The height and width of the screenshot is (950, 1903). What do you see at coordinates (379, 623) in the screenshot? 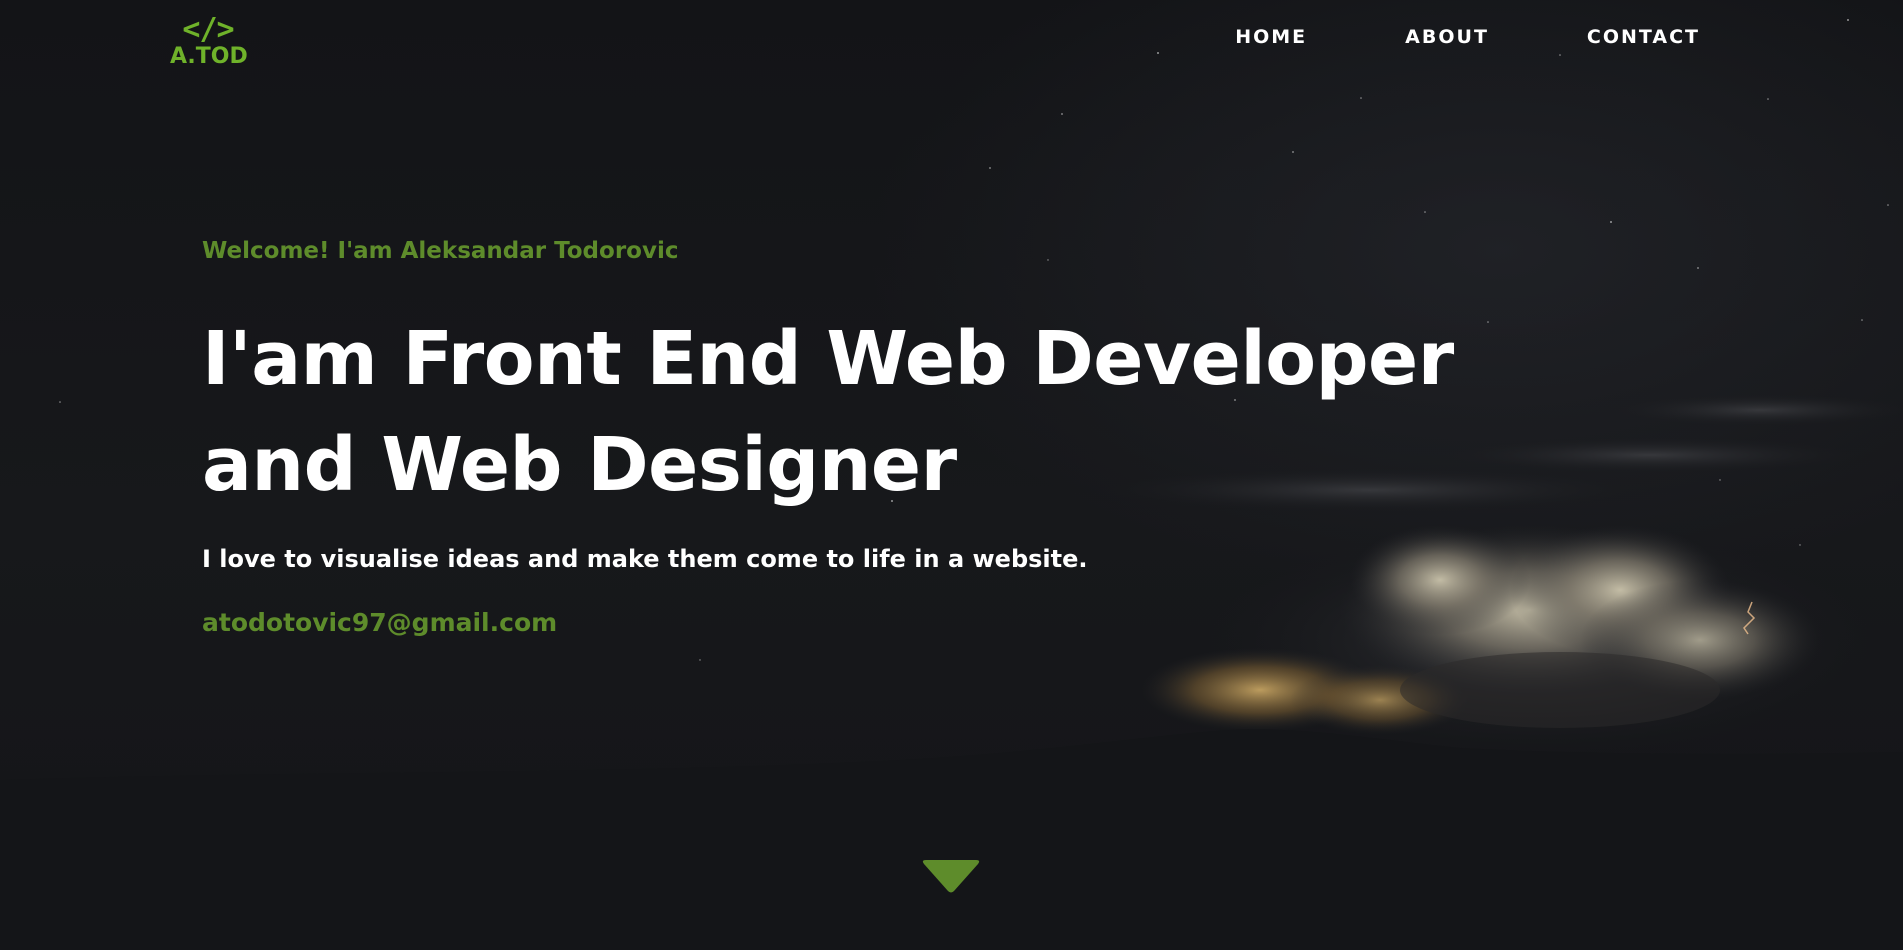
I see `email-link: atodotovic97@gmail.com` at bounding box center [379, 623].